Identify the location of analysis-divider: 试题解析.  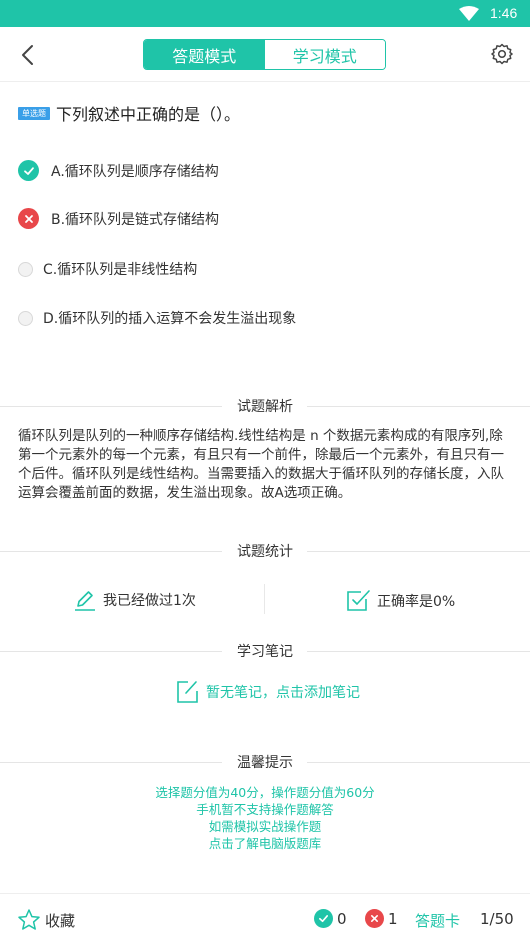
(265, 406).